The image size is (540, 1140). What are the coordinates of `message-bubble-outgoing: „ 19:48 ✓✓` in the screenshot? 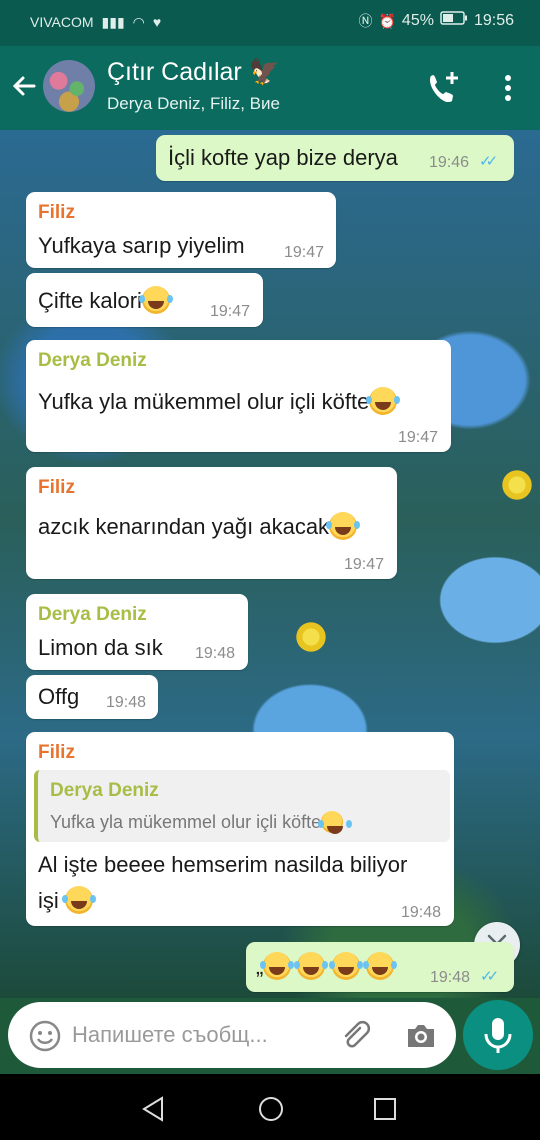 It's located at (380, 967).